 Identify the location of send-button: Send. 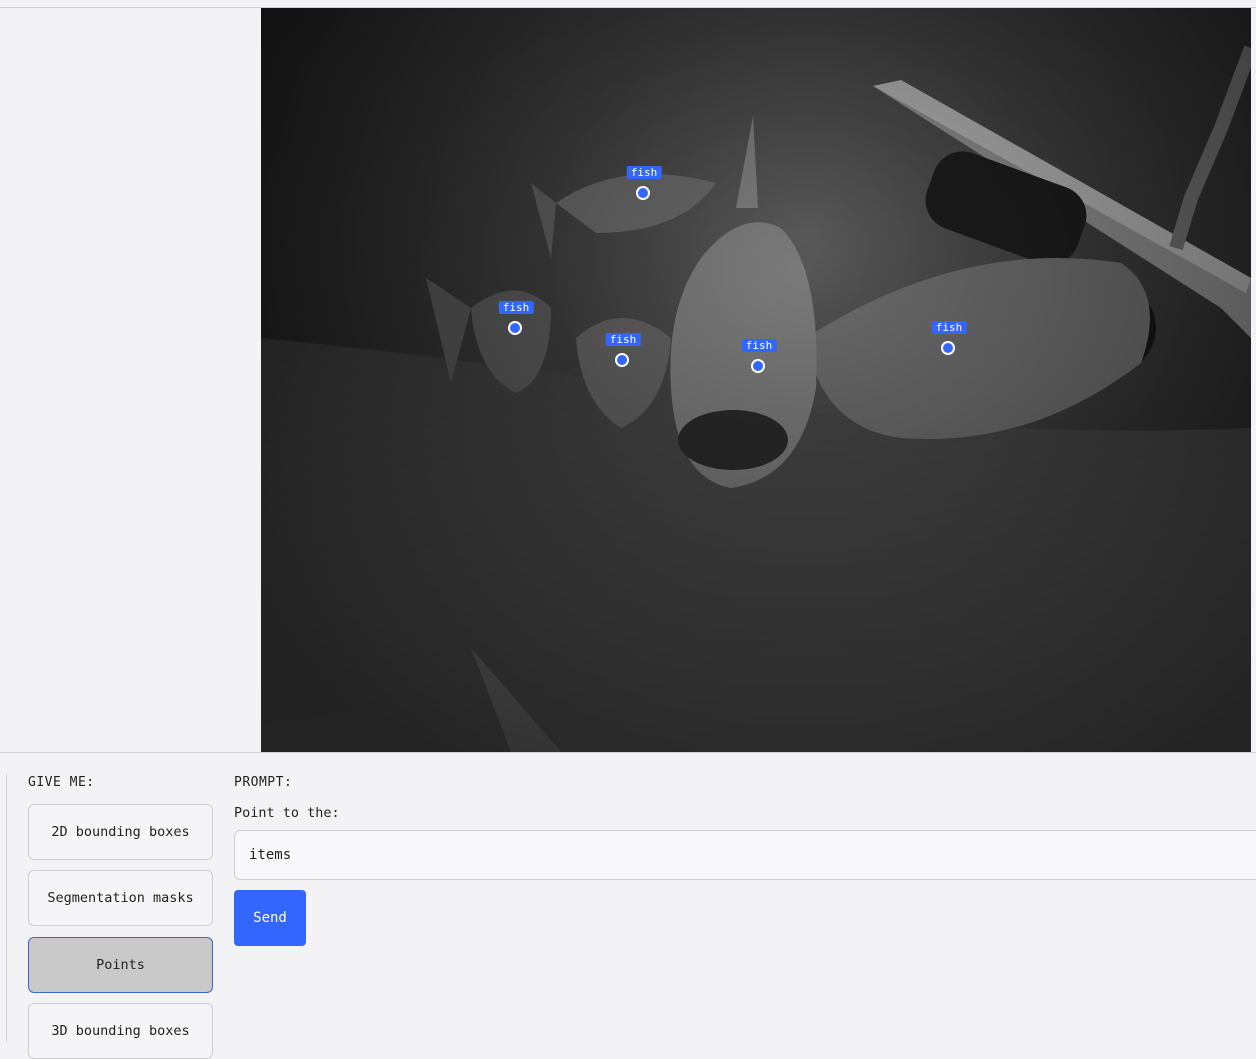
(270, 918).